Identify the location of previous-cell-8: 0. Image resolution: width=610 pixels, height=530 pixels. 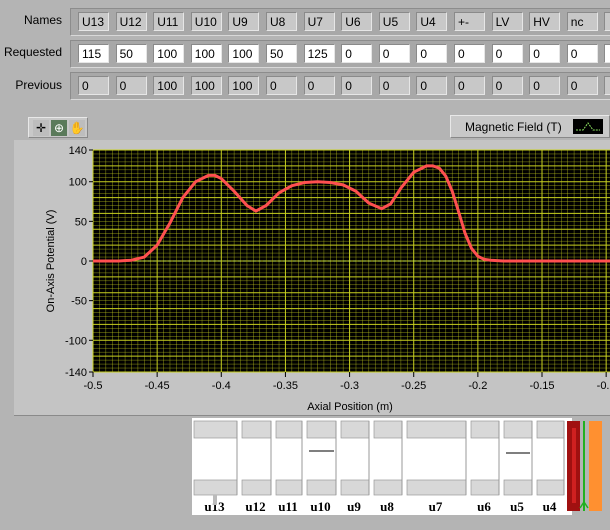
(394, 85).